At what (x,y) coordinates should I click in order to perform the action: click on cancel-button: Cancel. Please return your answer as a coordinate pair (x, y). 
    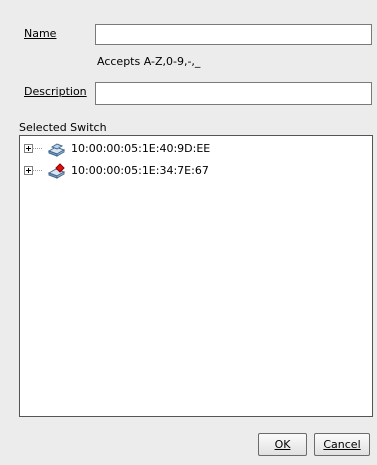
    Looking at the image, I should click on (342, 444).